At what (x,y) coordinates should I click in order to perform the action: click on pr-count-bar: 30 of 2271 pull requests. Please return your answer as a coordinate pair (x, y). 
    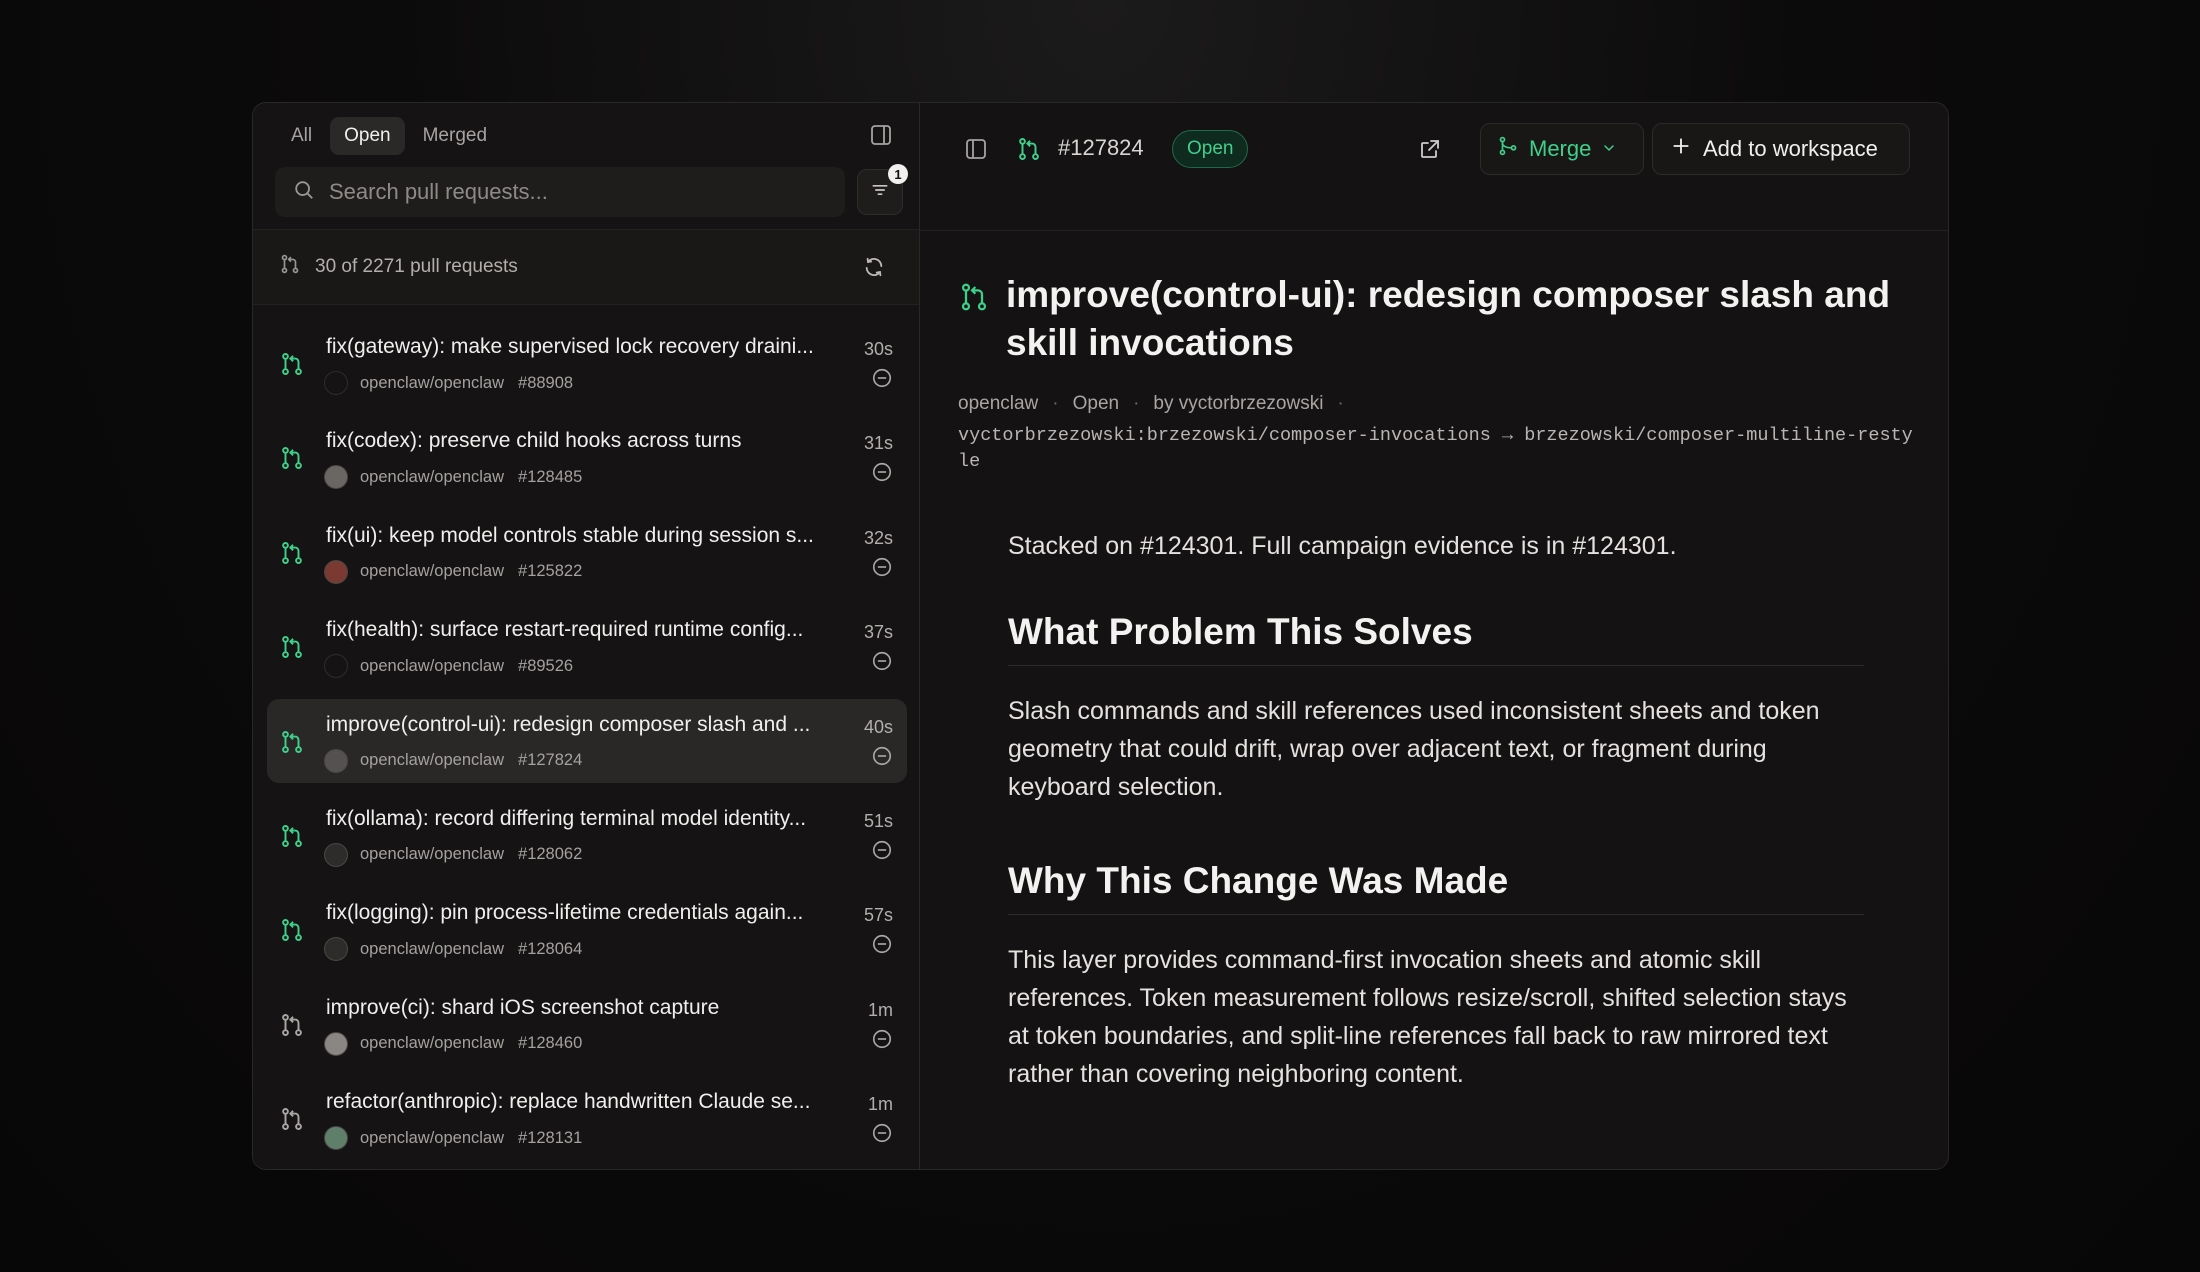
    Looking at the image, I should click on (586, 267).